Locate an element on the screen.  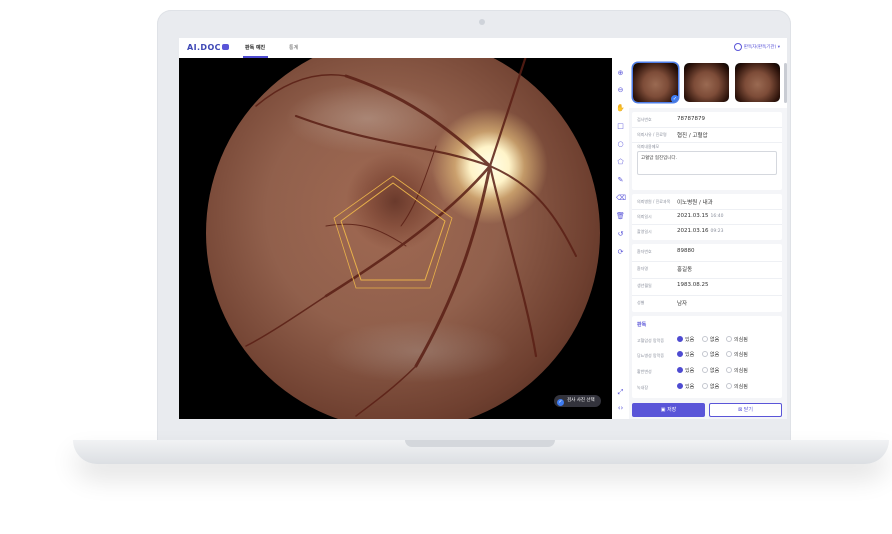
thumbnail-strip: ✓ is located at coordinates (708, 83).